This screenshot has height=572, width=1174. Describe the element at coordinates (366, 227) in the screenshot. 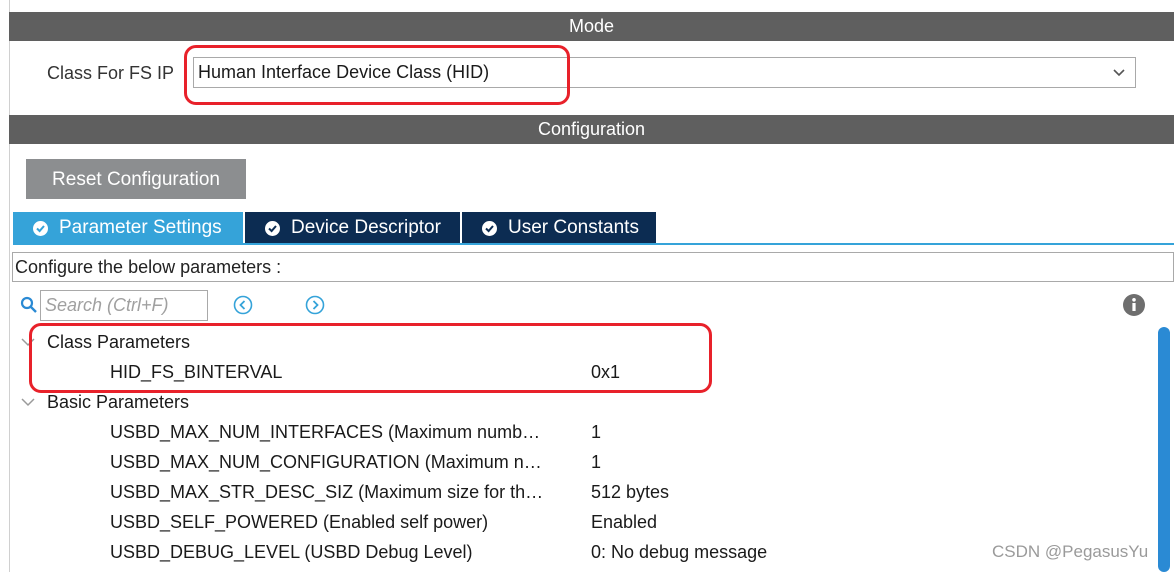

I see `tab-label: Device Descriptor` at that location.